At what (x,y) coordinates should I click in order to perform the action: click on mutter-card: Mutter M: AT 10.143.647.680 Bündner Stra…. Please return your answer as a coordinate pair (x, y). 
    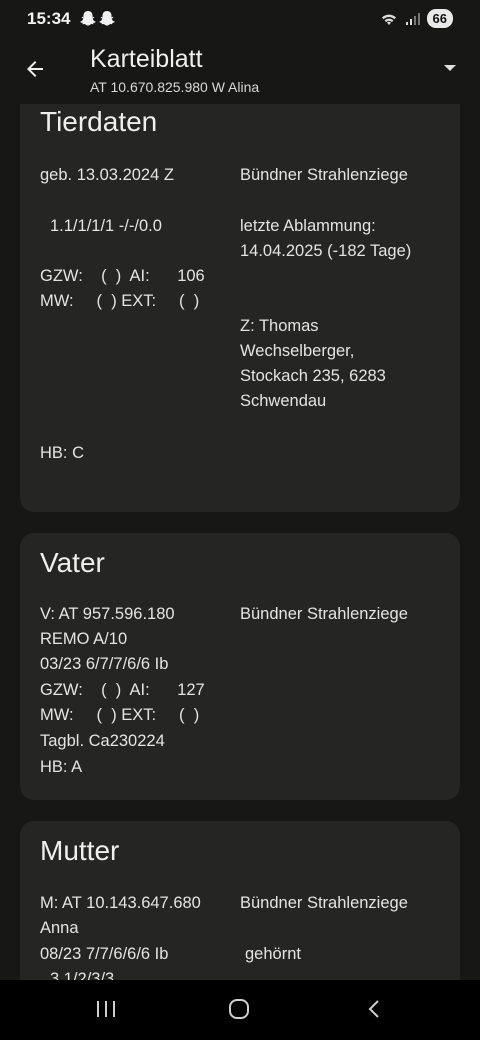
    Looking at the image, I should click on (240, 900).